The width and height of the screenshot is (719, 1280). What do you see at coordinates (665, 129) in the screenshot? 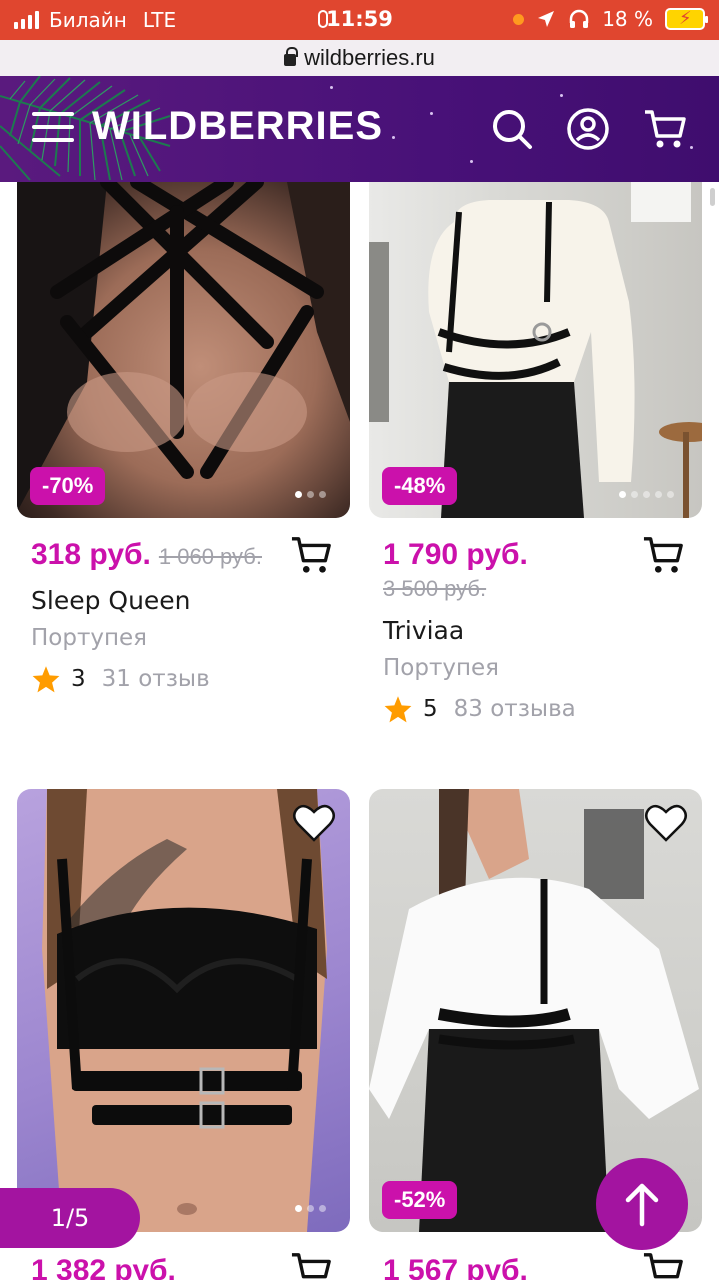
I see `cart-icon` at bounding box center [665, 129].